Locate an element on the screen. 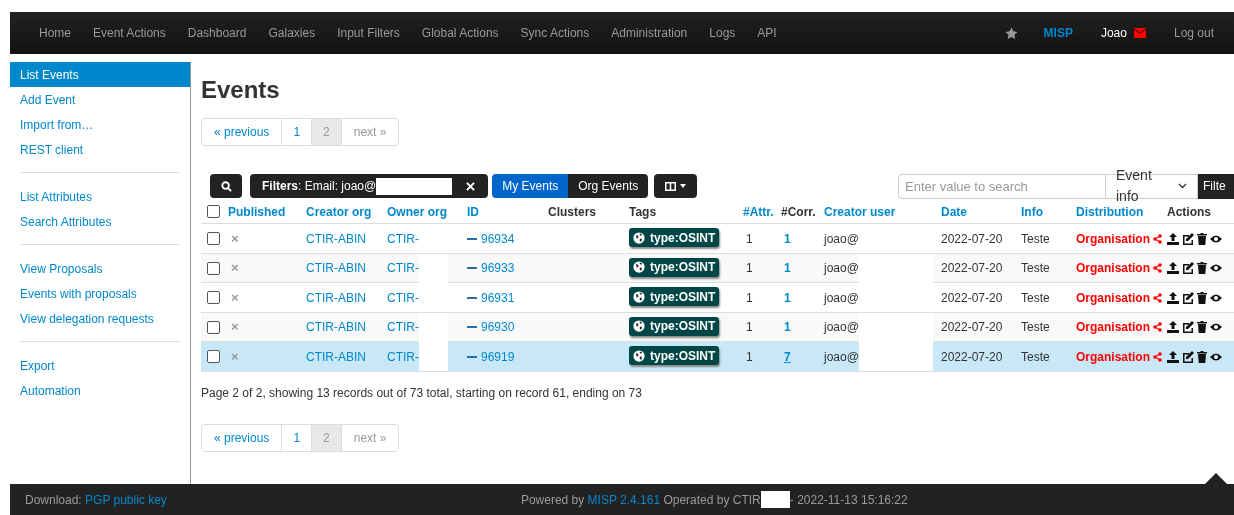 The width and height of the screenshot is (1234, 515). pagination-link: « previous is located at coordinates (242, 437).